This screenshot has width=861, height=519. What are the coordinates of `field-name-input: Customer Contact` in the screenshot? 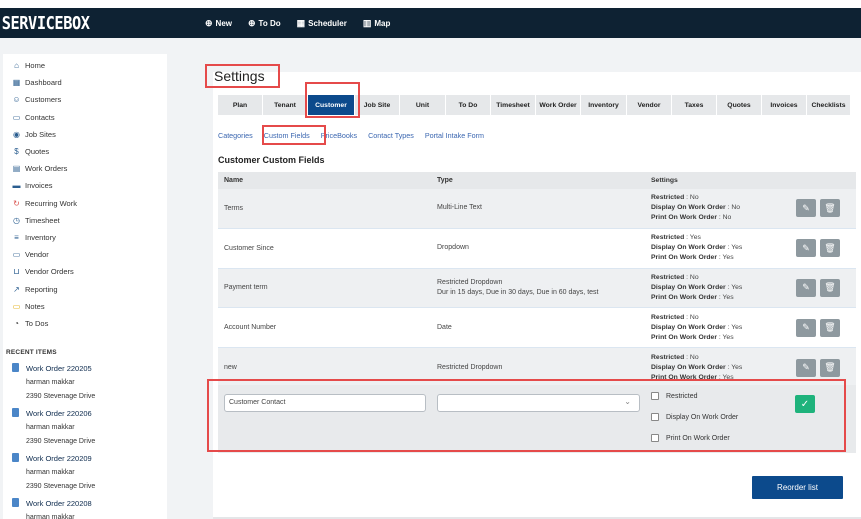 It's located at (325, 403).